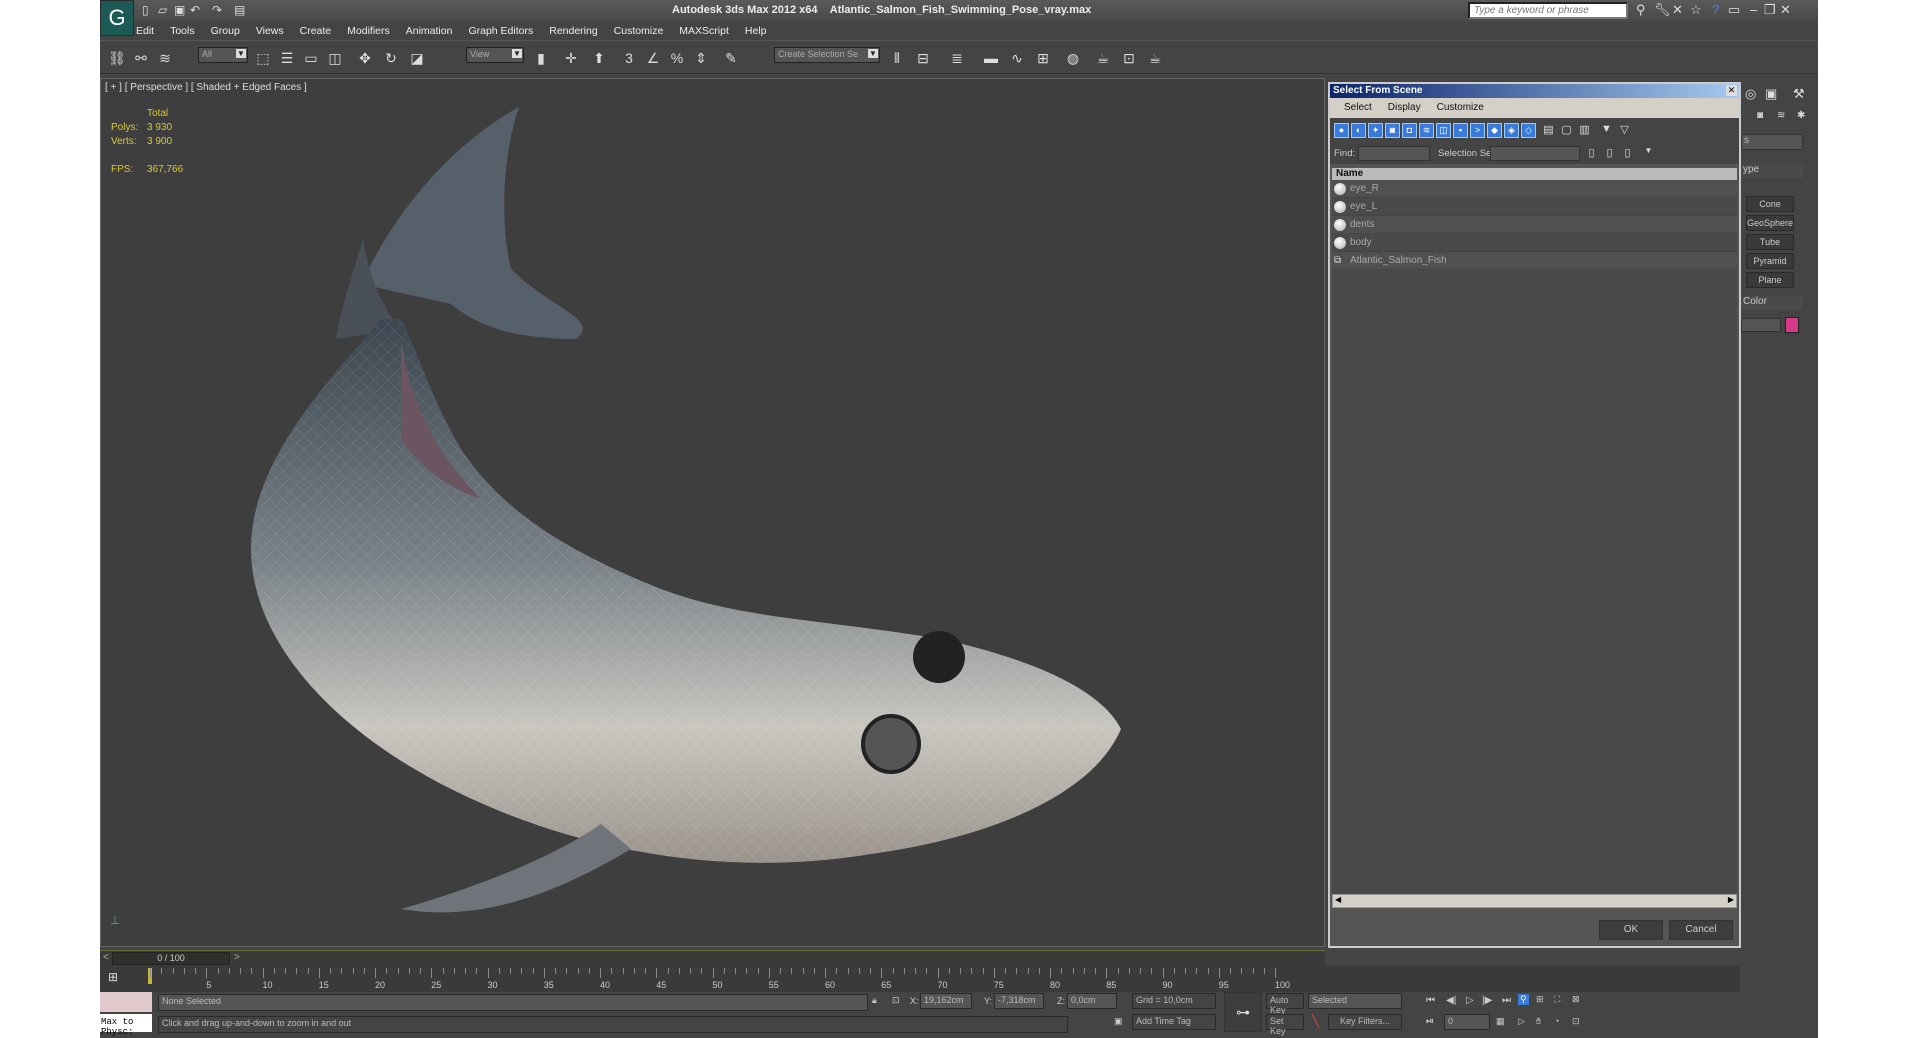  What do you see at coordinates (1734, 10) in the screenshot?
I see `expand-icon: ▭` at bounding box center [1734, 10].